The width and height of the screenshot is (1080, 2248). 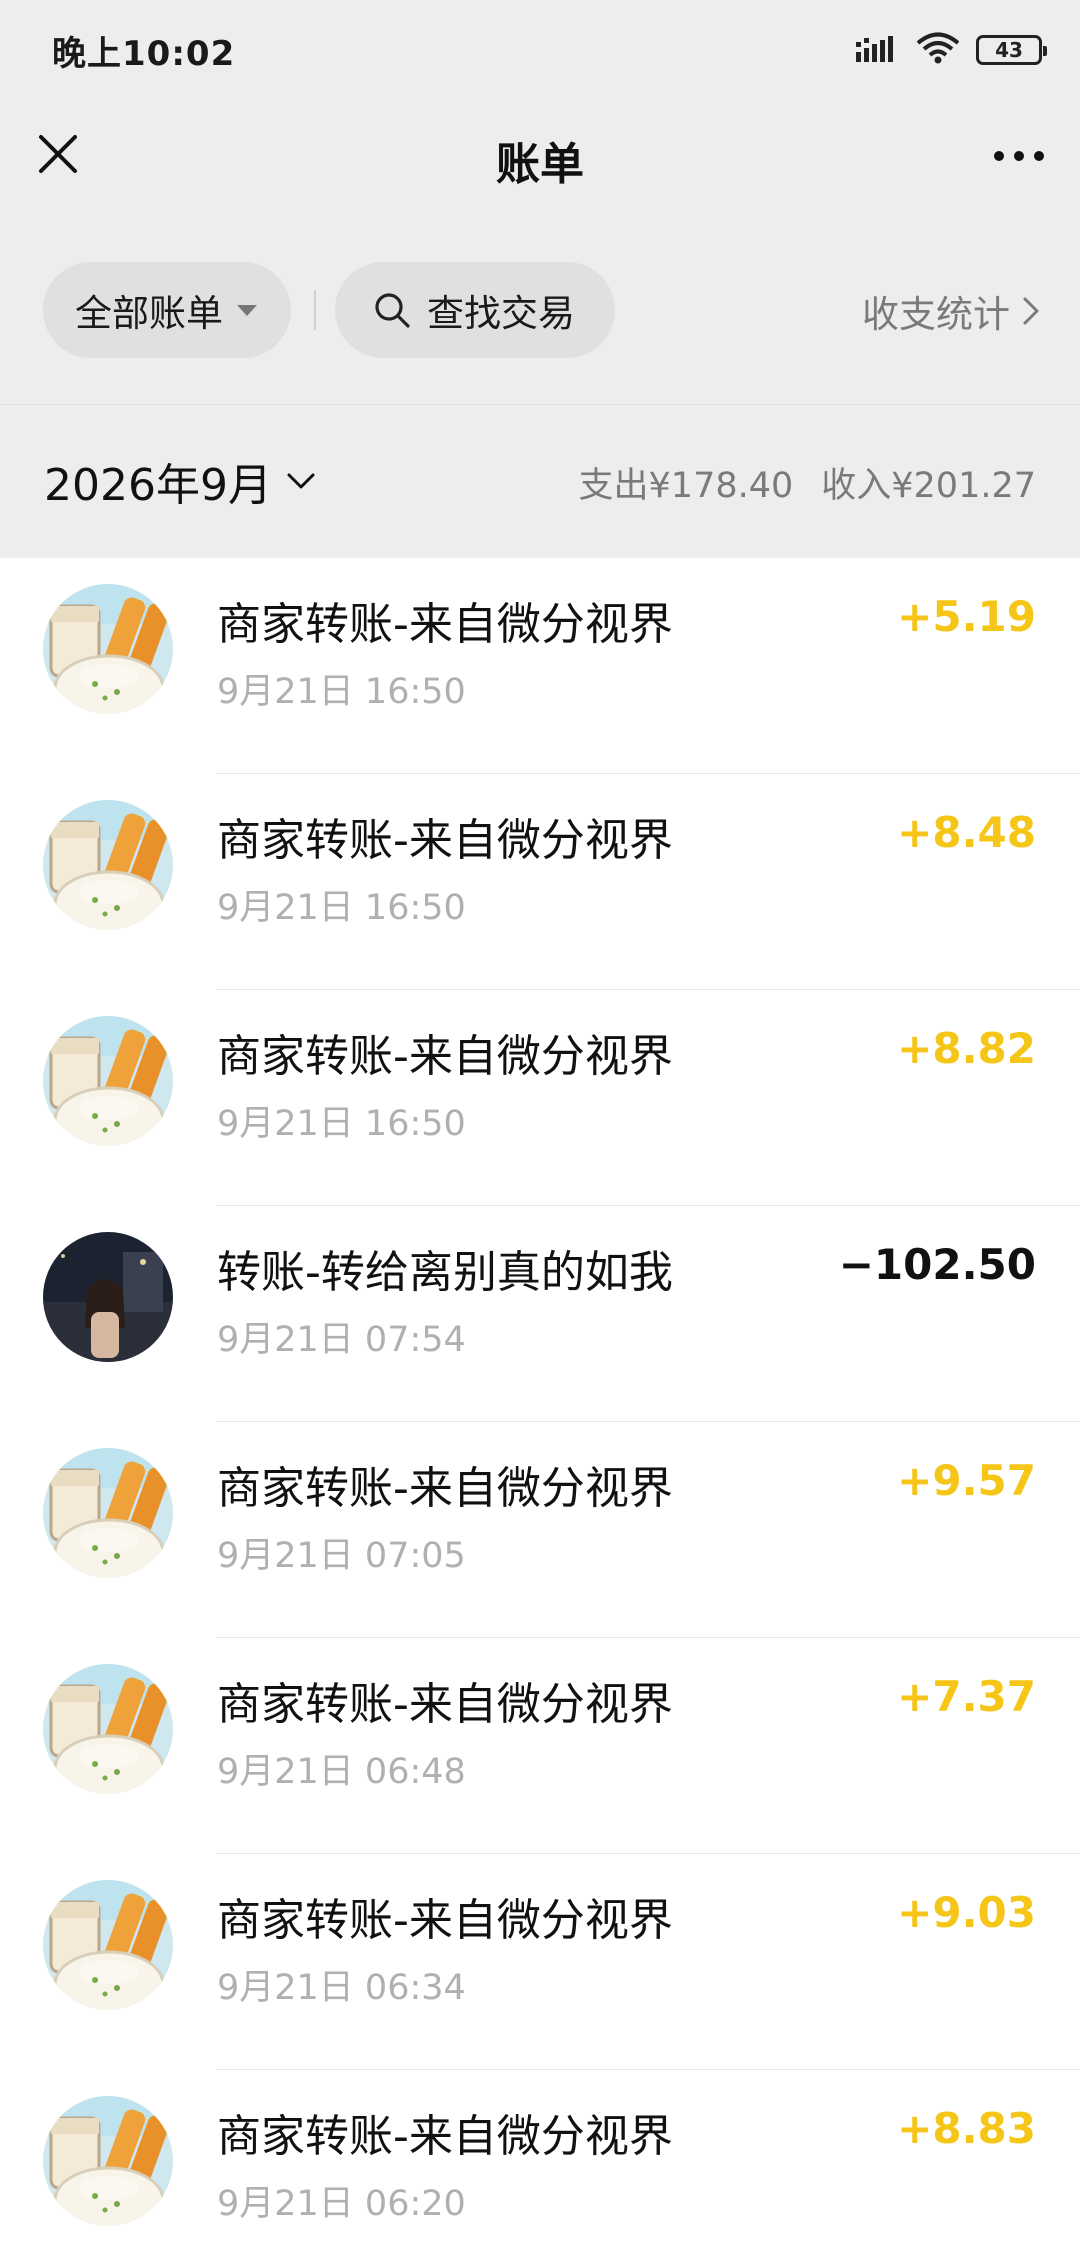 What do you see at coordinates (144, 54) in the screenshot?
I see `status-time: 晚上10:02` at bounding box center [144, 54].